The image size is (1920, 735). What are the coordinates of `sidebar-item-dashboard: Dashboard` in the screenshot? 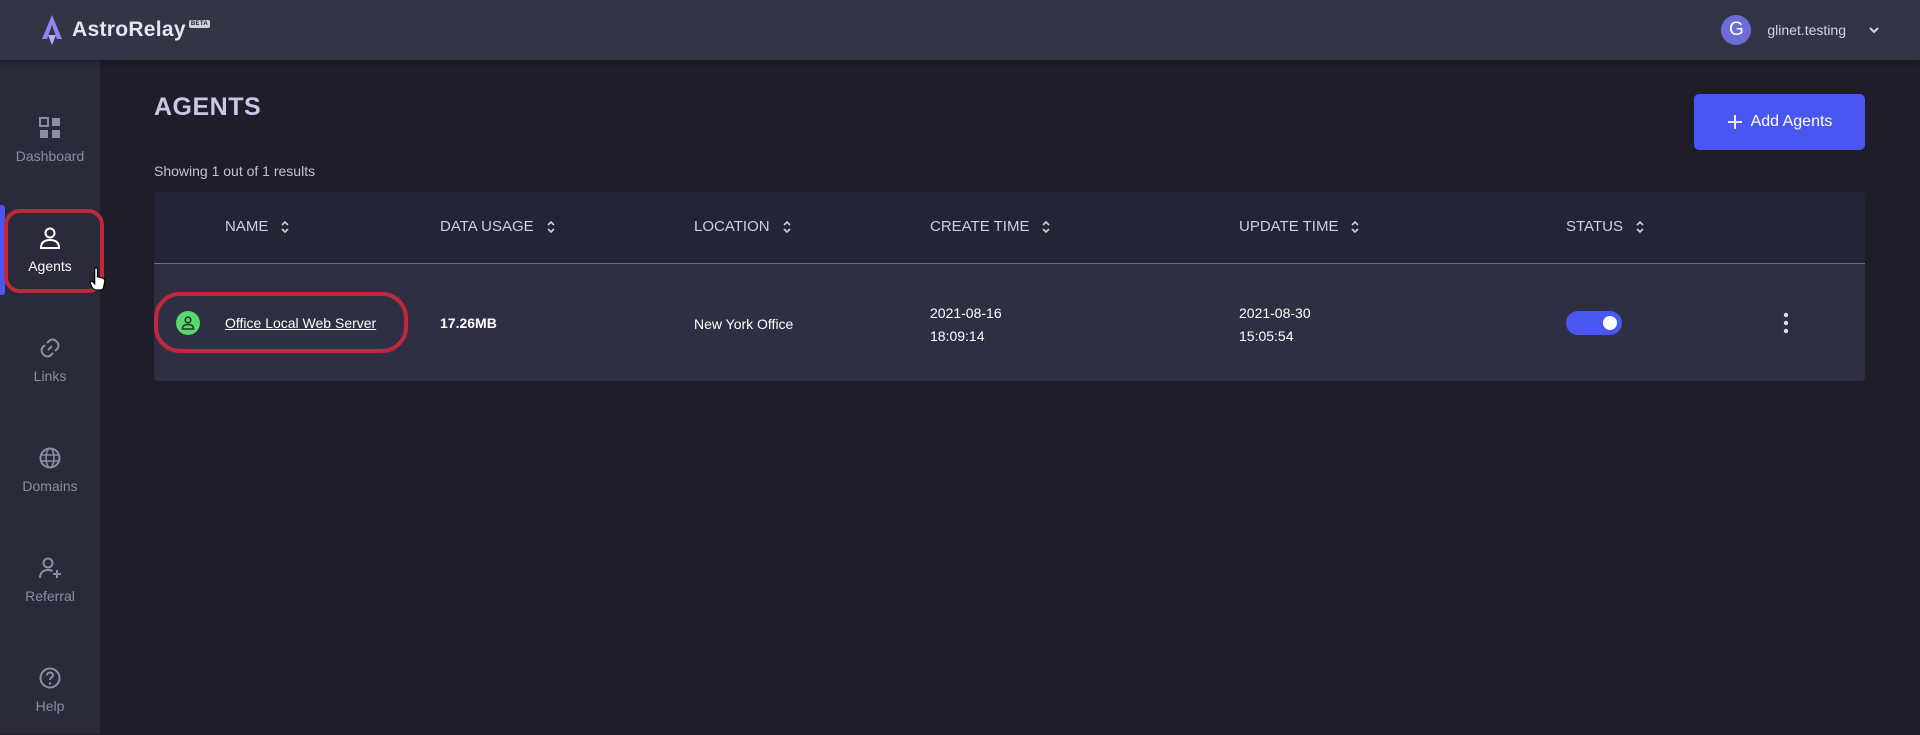 It's located at (50, 140).